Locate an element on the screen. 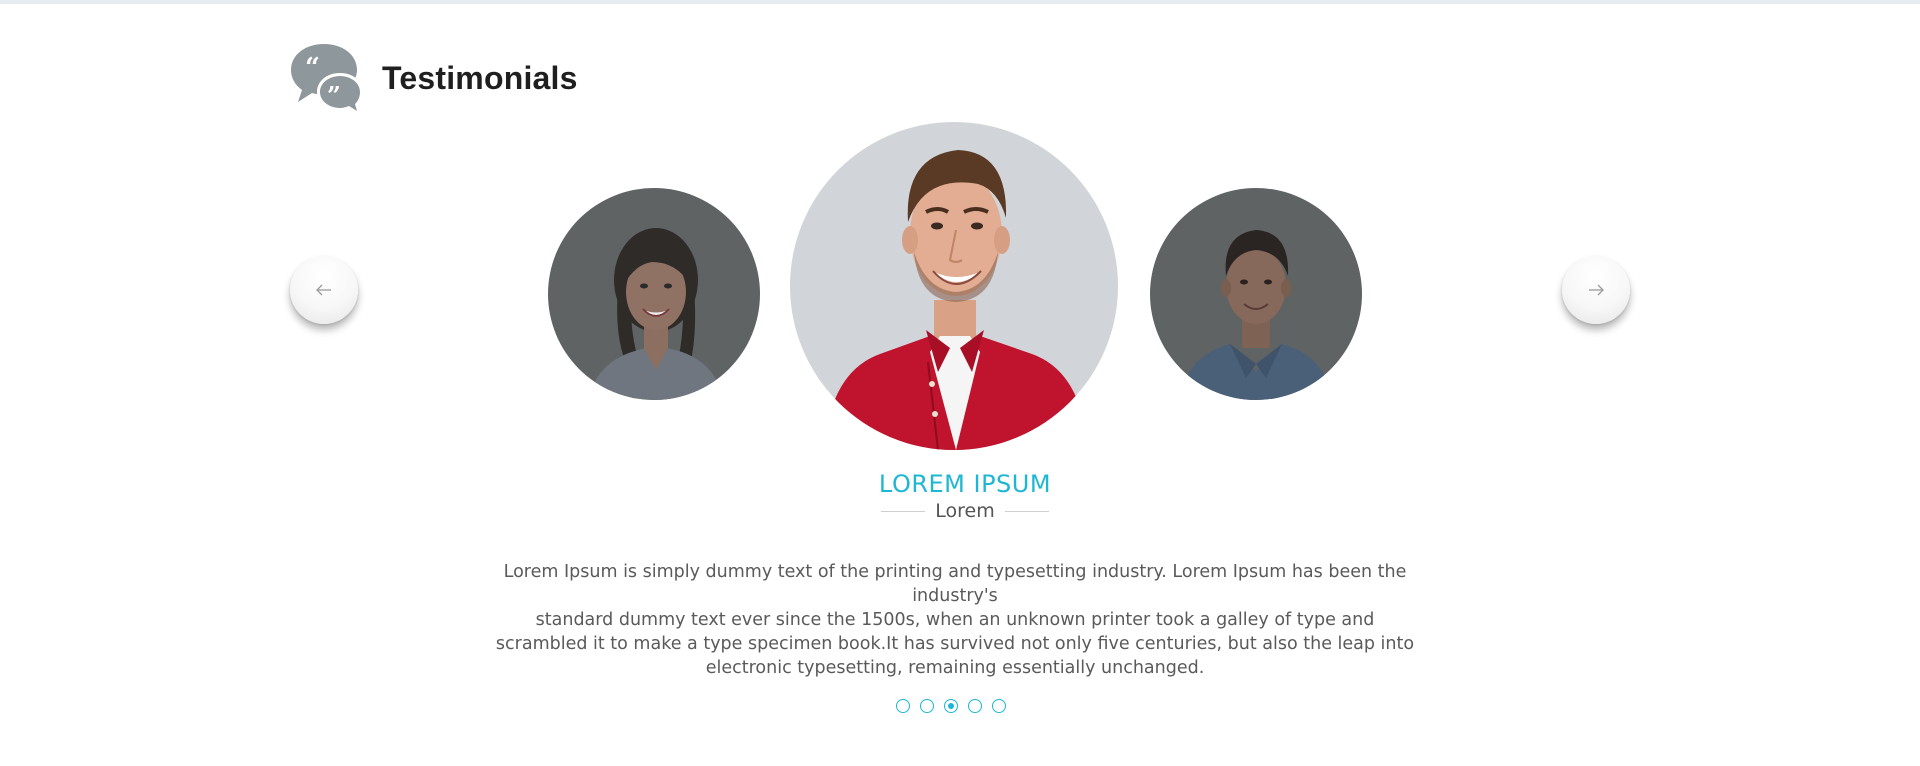 This screenshot has width=1920, height=766. avatar-previous is located at coordinates (654, 294).